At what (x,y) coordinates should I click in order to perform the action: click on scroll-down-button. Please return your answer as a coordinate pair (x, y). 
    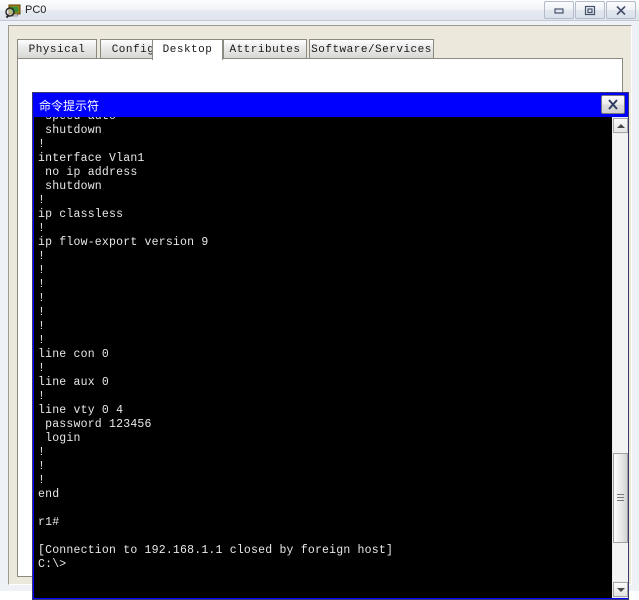
    Looking at the image, I should click on (620, 589).